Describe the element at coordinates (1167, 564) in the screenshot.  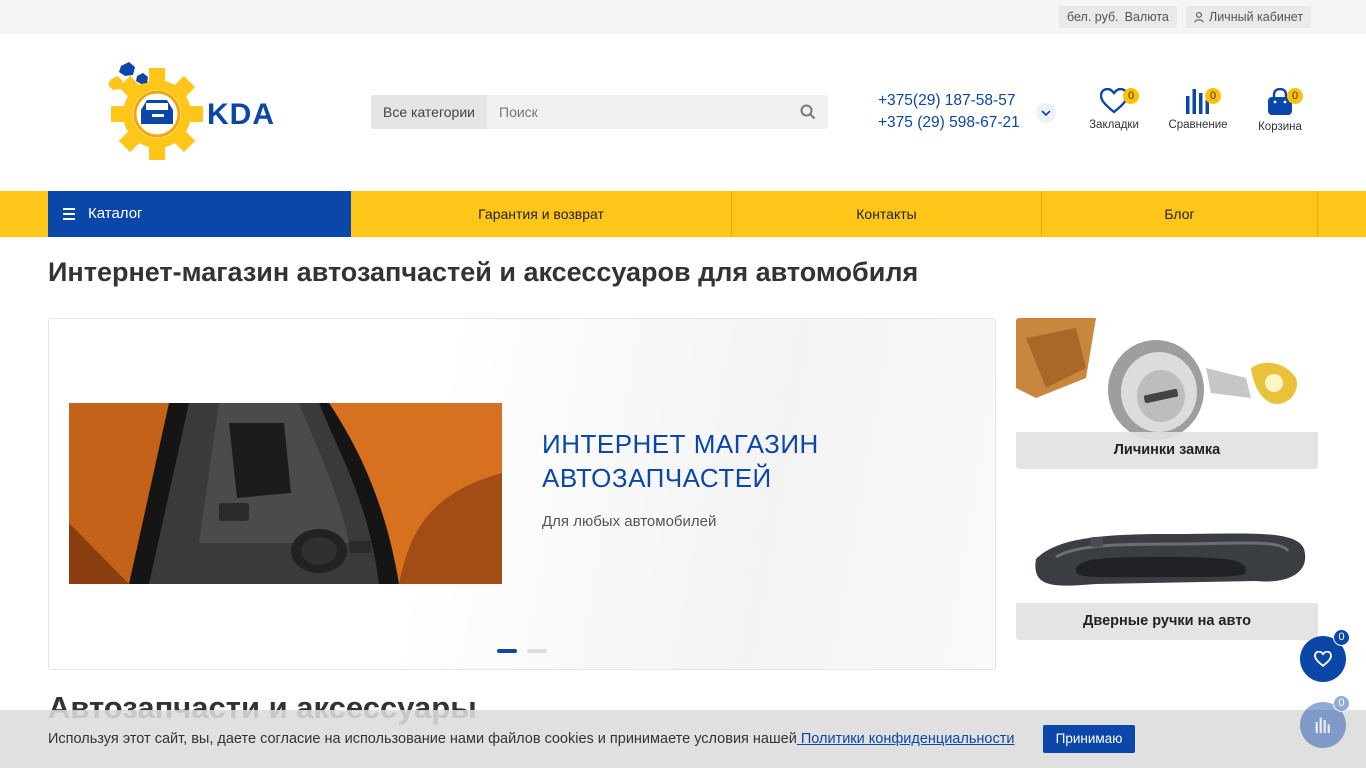
I see `banner-door-handles: Дверные ручки на авто` at that location.